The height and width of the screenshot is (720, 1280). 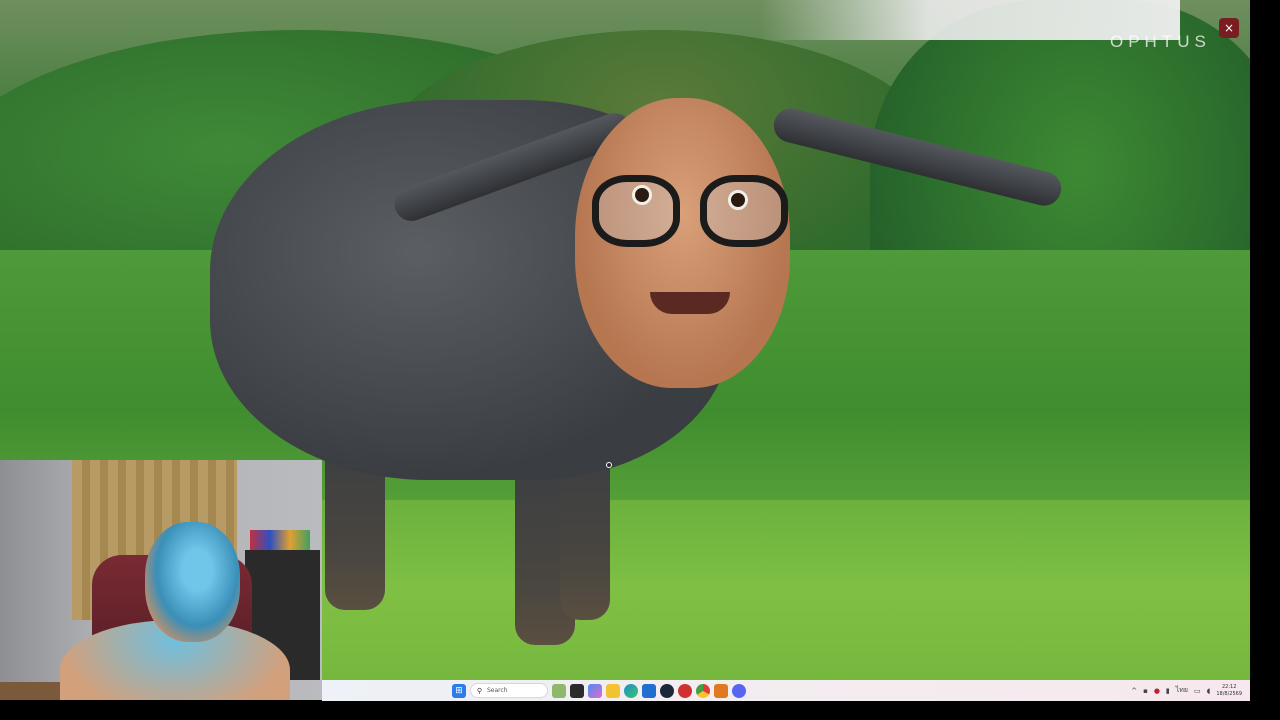 What do you see at coordinates (631, 690) in the screenshot?
I see `edge-icon` at bounding box center [631, 690].